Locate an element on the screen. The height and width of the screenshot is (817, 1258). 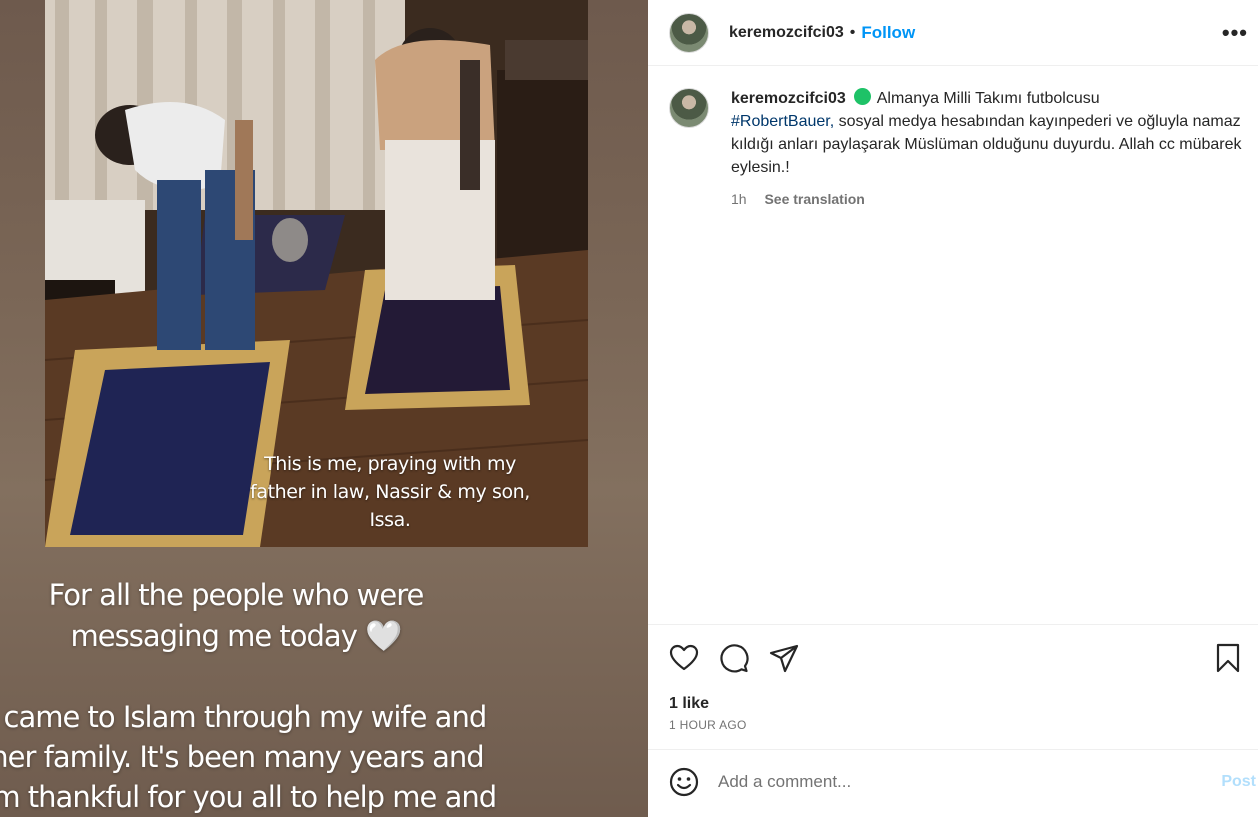
caption-text-part: Almanya Milli Takımı futbolcusu is located at coordinates (988, 98).